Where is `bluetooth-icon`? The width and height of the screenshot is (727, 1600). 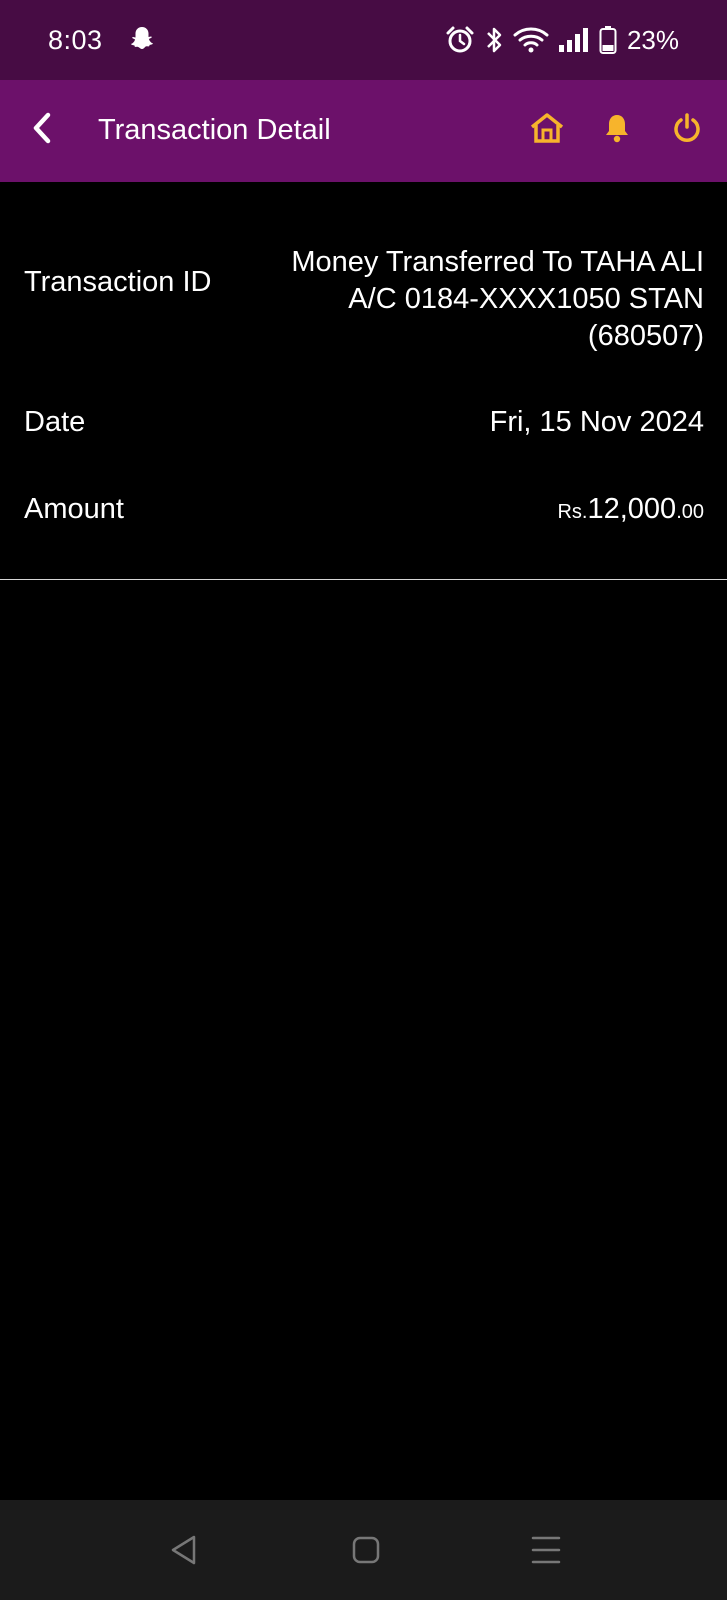
bluetooth-icon is located at coordinates (494, 40).